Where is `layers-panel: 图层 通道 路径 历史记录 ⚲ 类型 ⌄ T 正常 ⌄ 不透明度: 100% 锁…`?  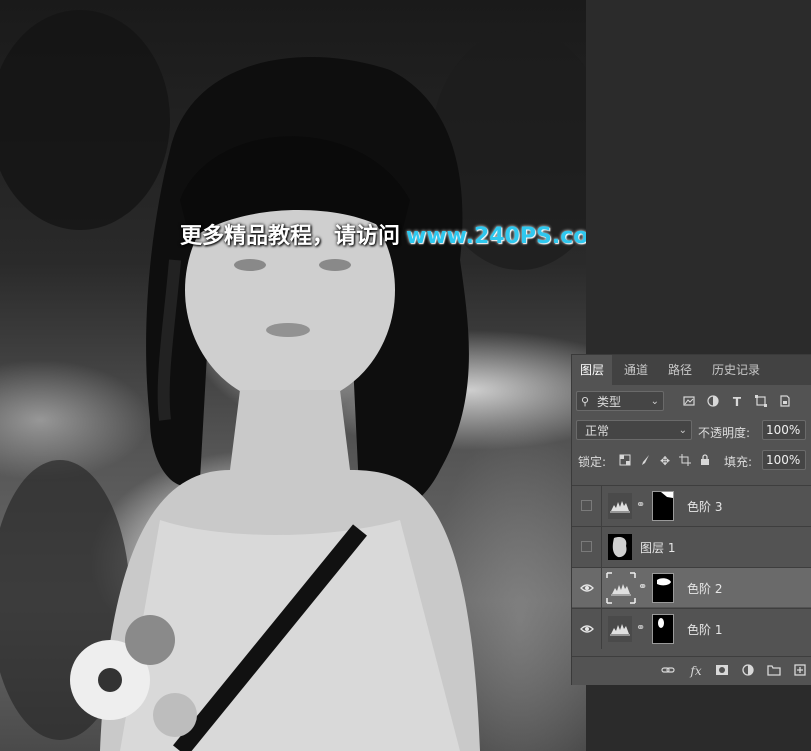 layers-panel: 图层 通道 路径 历史记录 ⚲ 类型 ⌄ T 正常 ⌄ 不透明度: 100% 锁… is located at coordinates (691, 519).